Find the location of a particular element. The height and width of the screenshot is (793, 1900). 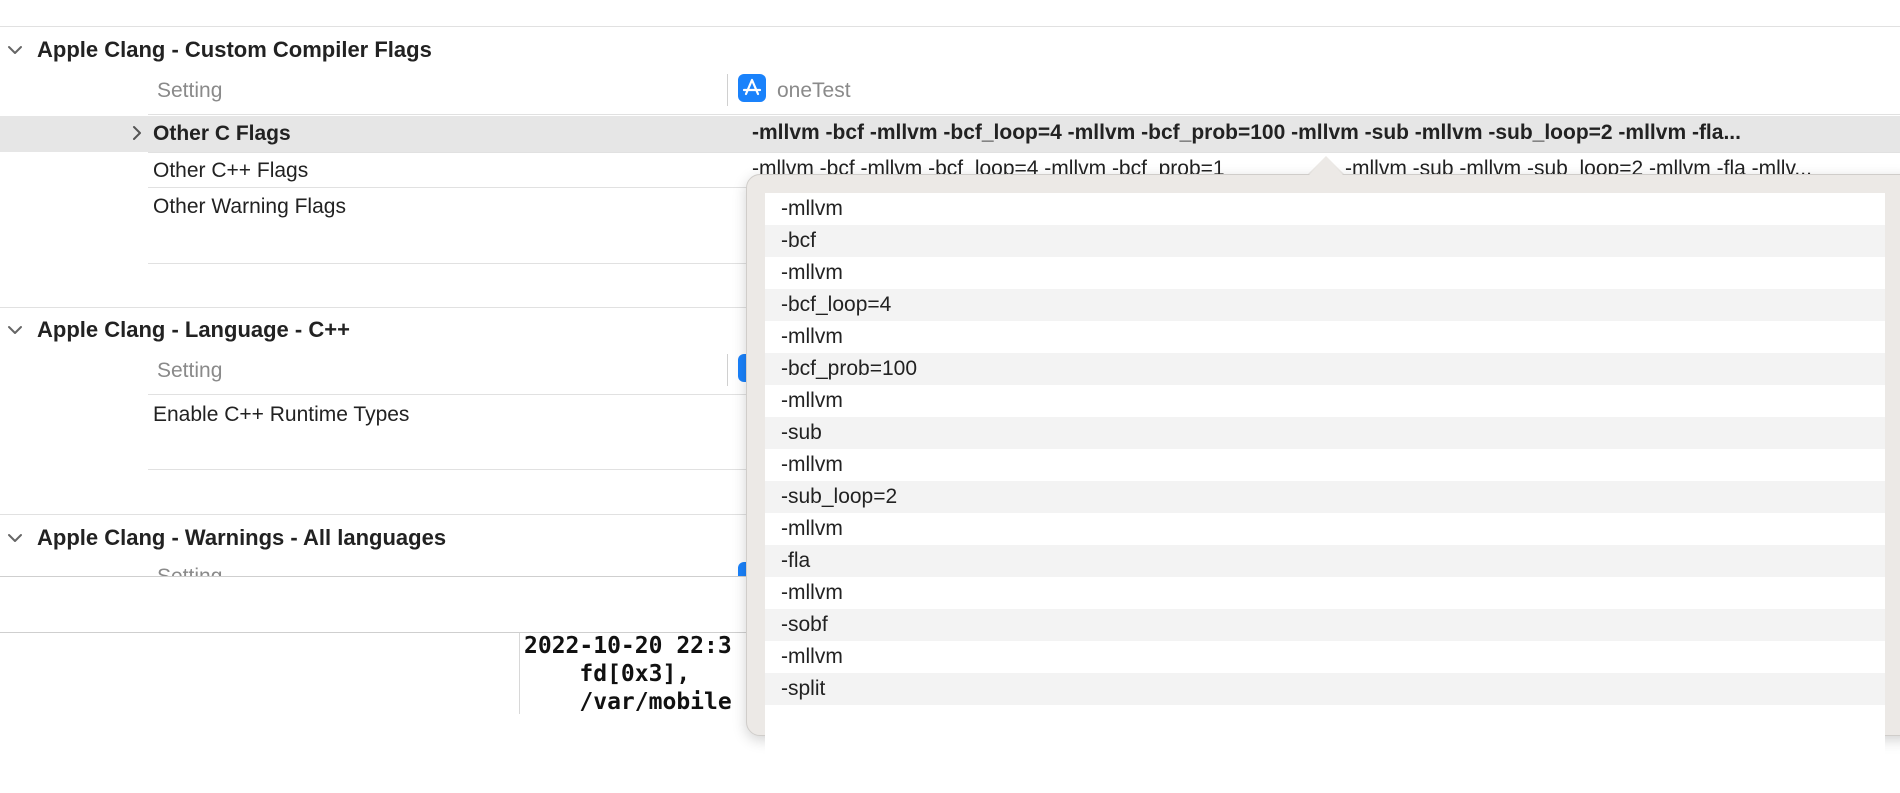

setting-other-c-flags: Other C Flags is located at coordinates (222, 134).